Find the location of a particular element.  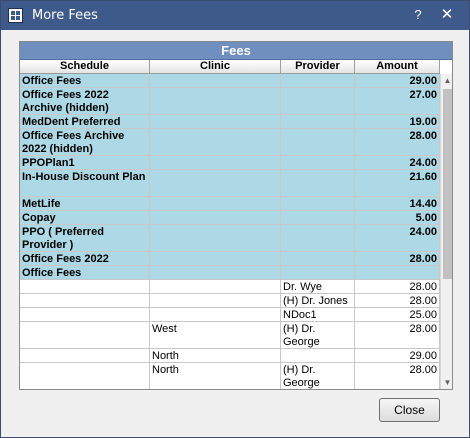

column-header-clinic: Clinic is located at coordinates (215, 67).